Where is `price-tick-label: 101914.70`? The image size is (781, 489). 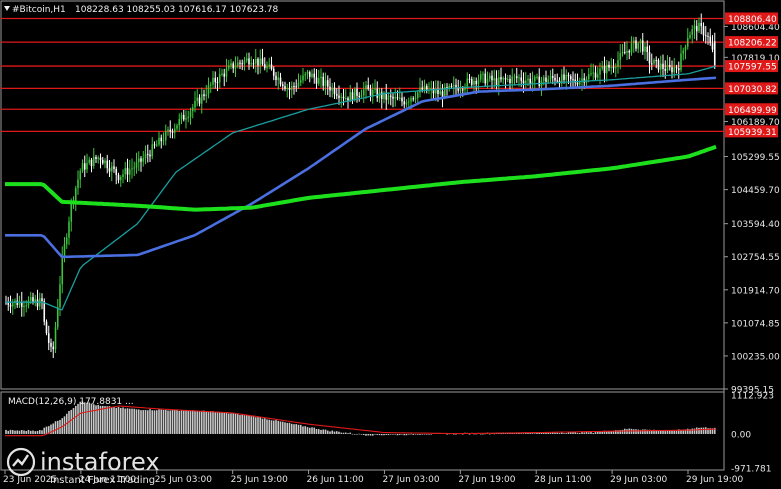
price-tick-label: 101914.70 is located at coordinates (755, 291).